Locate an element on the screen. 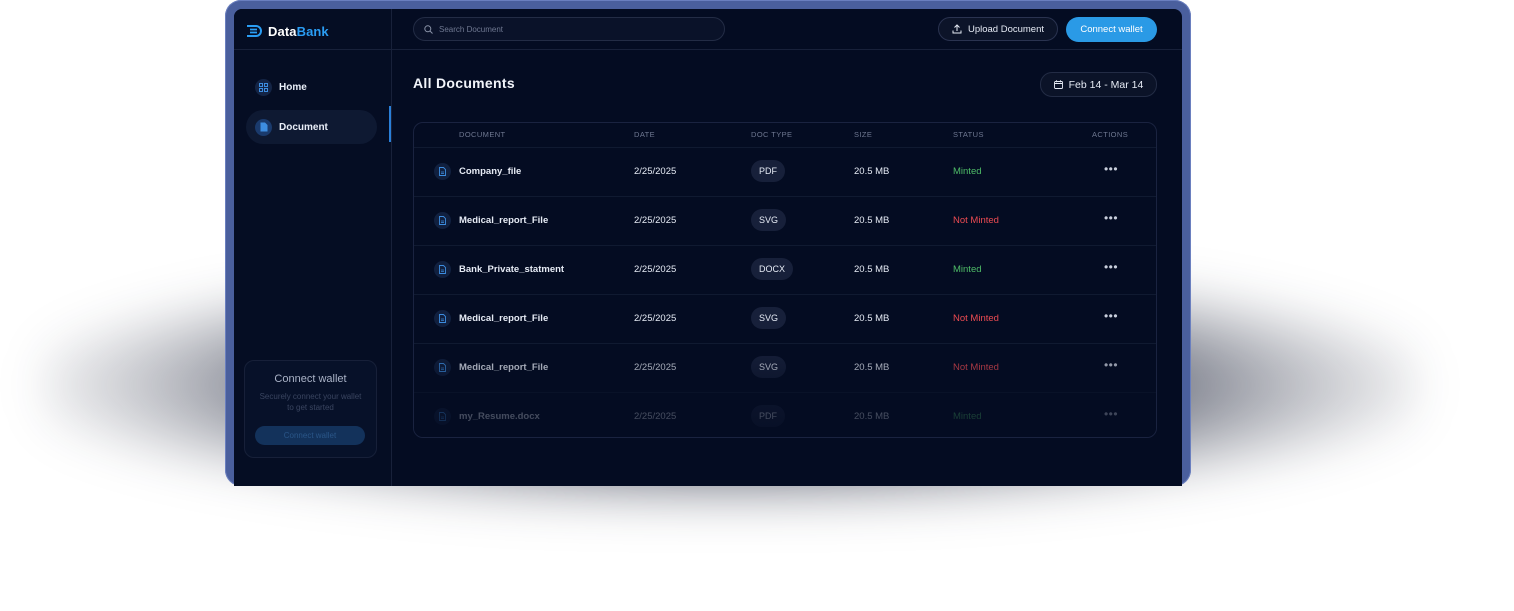 The height and width of the screenshot is (611, 1514). logo-icon is located at coordinates (254, 31).